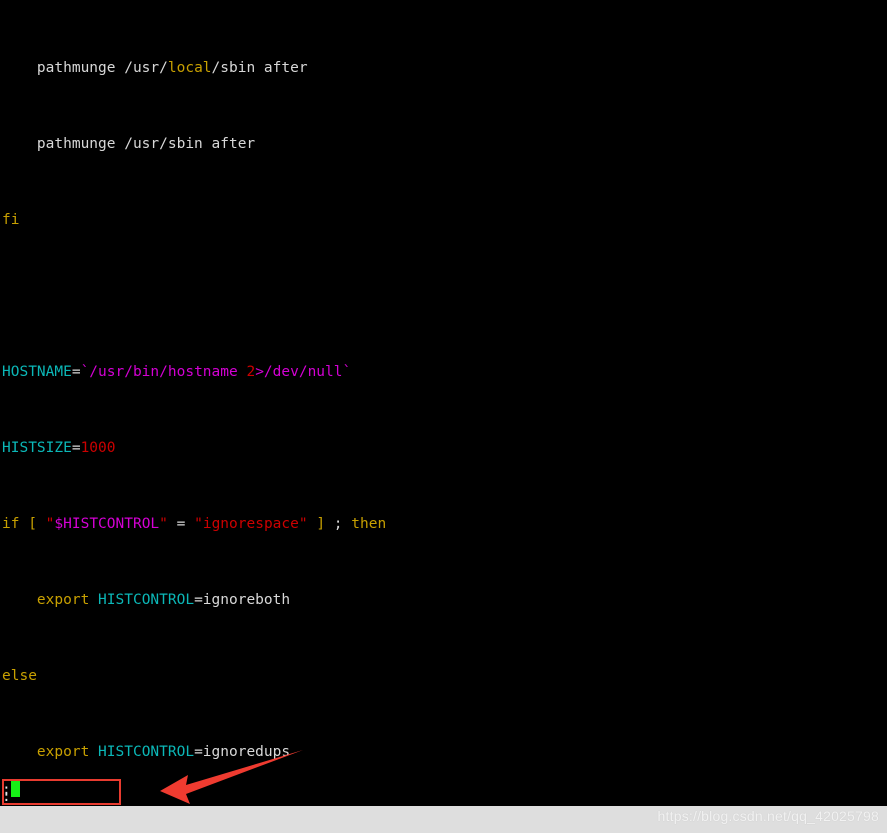 This screenshot has height=833, width=887. Describe the element at coordinates (443, 600) in the screenshot. I see `code-line: export HISTCONTROL=ignoreboth` at that location.